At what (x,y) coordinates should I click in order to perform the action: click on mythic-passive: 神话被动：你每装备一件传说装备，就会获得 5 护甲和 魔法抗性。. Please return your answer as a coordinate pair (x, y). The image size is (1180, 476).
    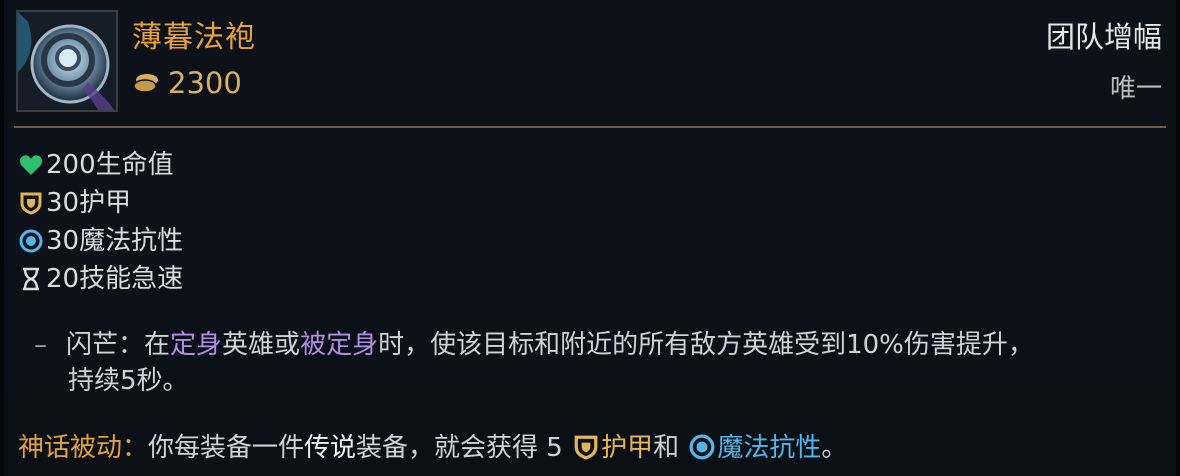
    Looking at the image, I should click on (598, 448).